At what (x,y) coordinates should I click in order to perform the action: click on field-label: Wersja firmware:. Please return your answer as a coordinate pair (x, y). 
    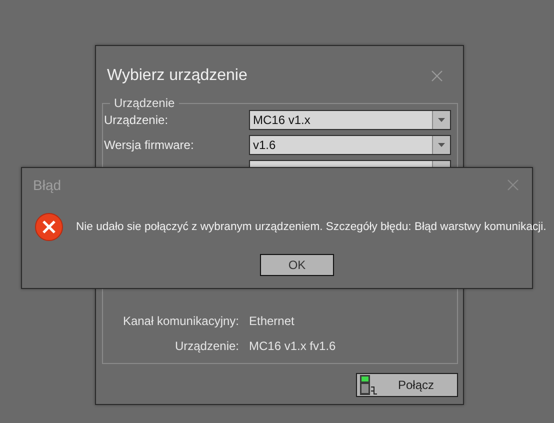
    Looking at the image, I should click on (149, 145).